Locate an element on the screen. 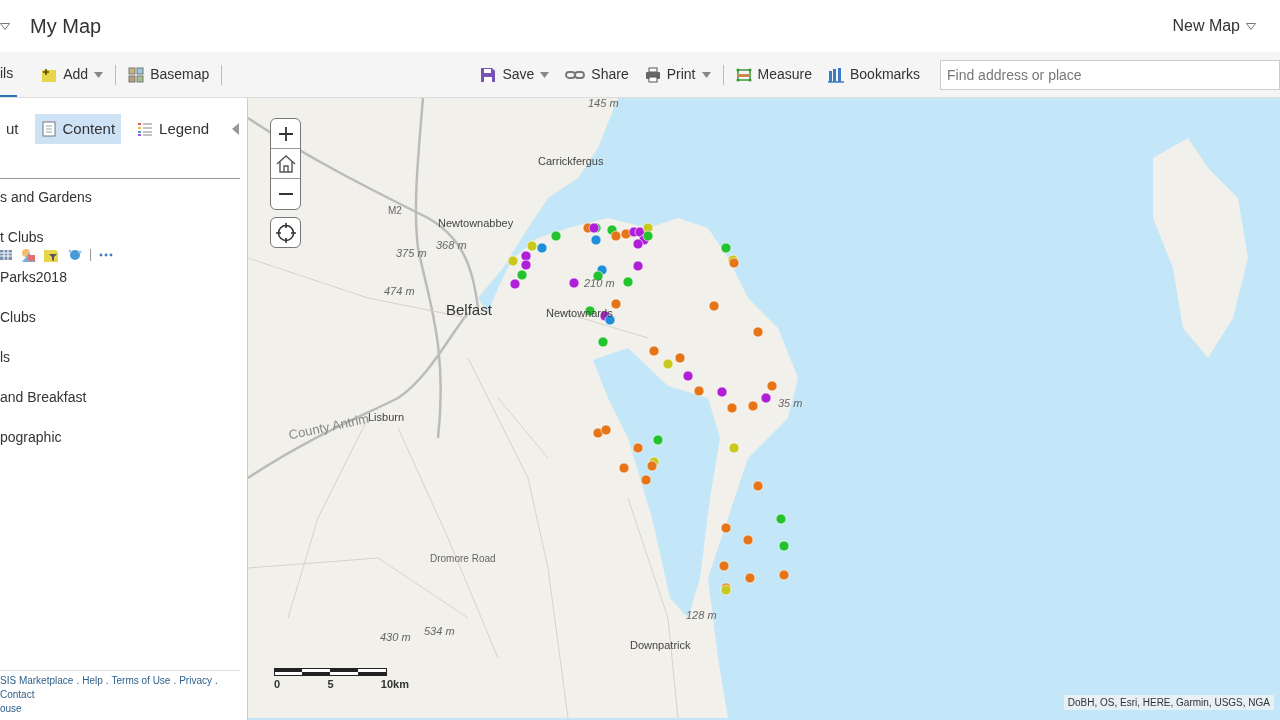 The image size is (1280, 720). footer-link: SIS Marketplace is located at coordinates (37, 681).